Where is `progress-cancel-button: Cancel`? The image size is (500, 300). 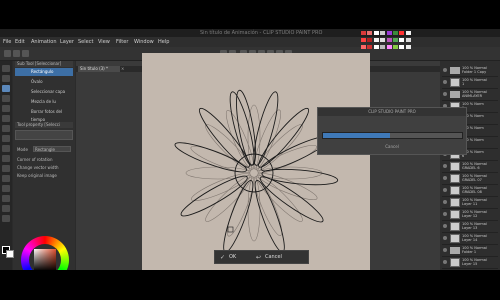 progress-cancel-button: Cancel is located at coordinates (392, 147).